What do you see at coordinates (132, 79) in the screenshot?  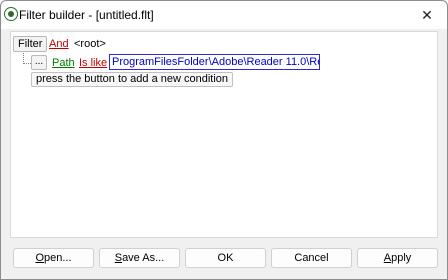 I see `add-condition-button: press the button to add a new condition` at bounding box center [132, 79].